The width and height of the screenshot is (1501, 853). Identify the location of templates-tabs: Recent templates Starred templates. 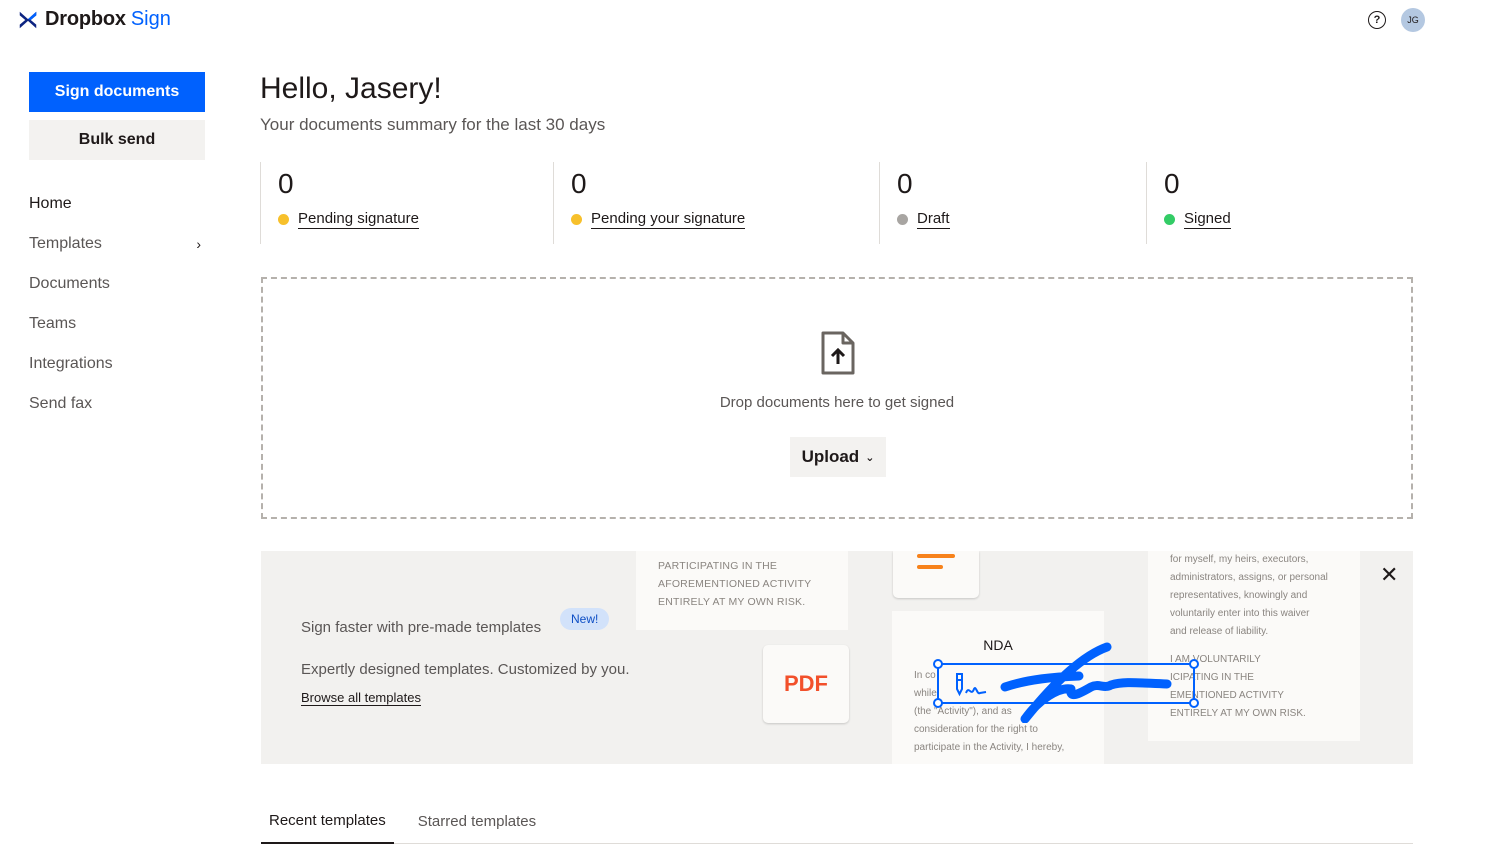
(837, 821).